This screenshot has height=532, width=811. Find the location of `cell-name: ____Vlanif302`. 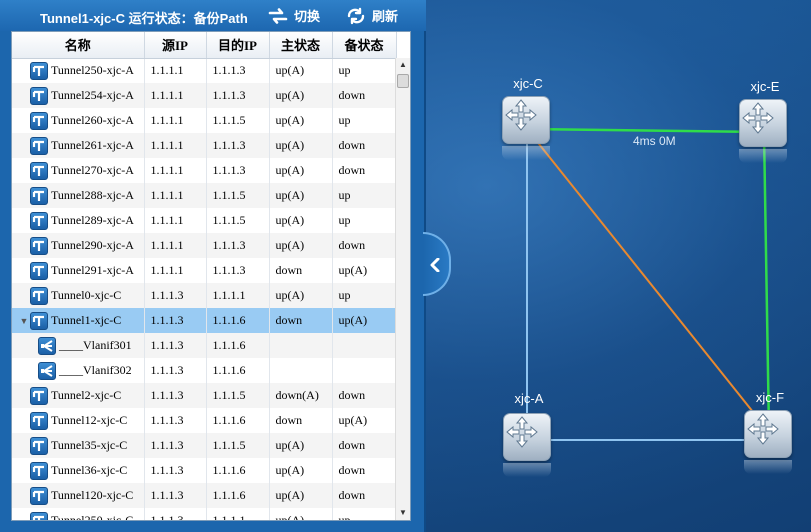

cell-name: ____Vlanif302 is located at coordinates (78, 370).